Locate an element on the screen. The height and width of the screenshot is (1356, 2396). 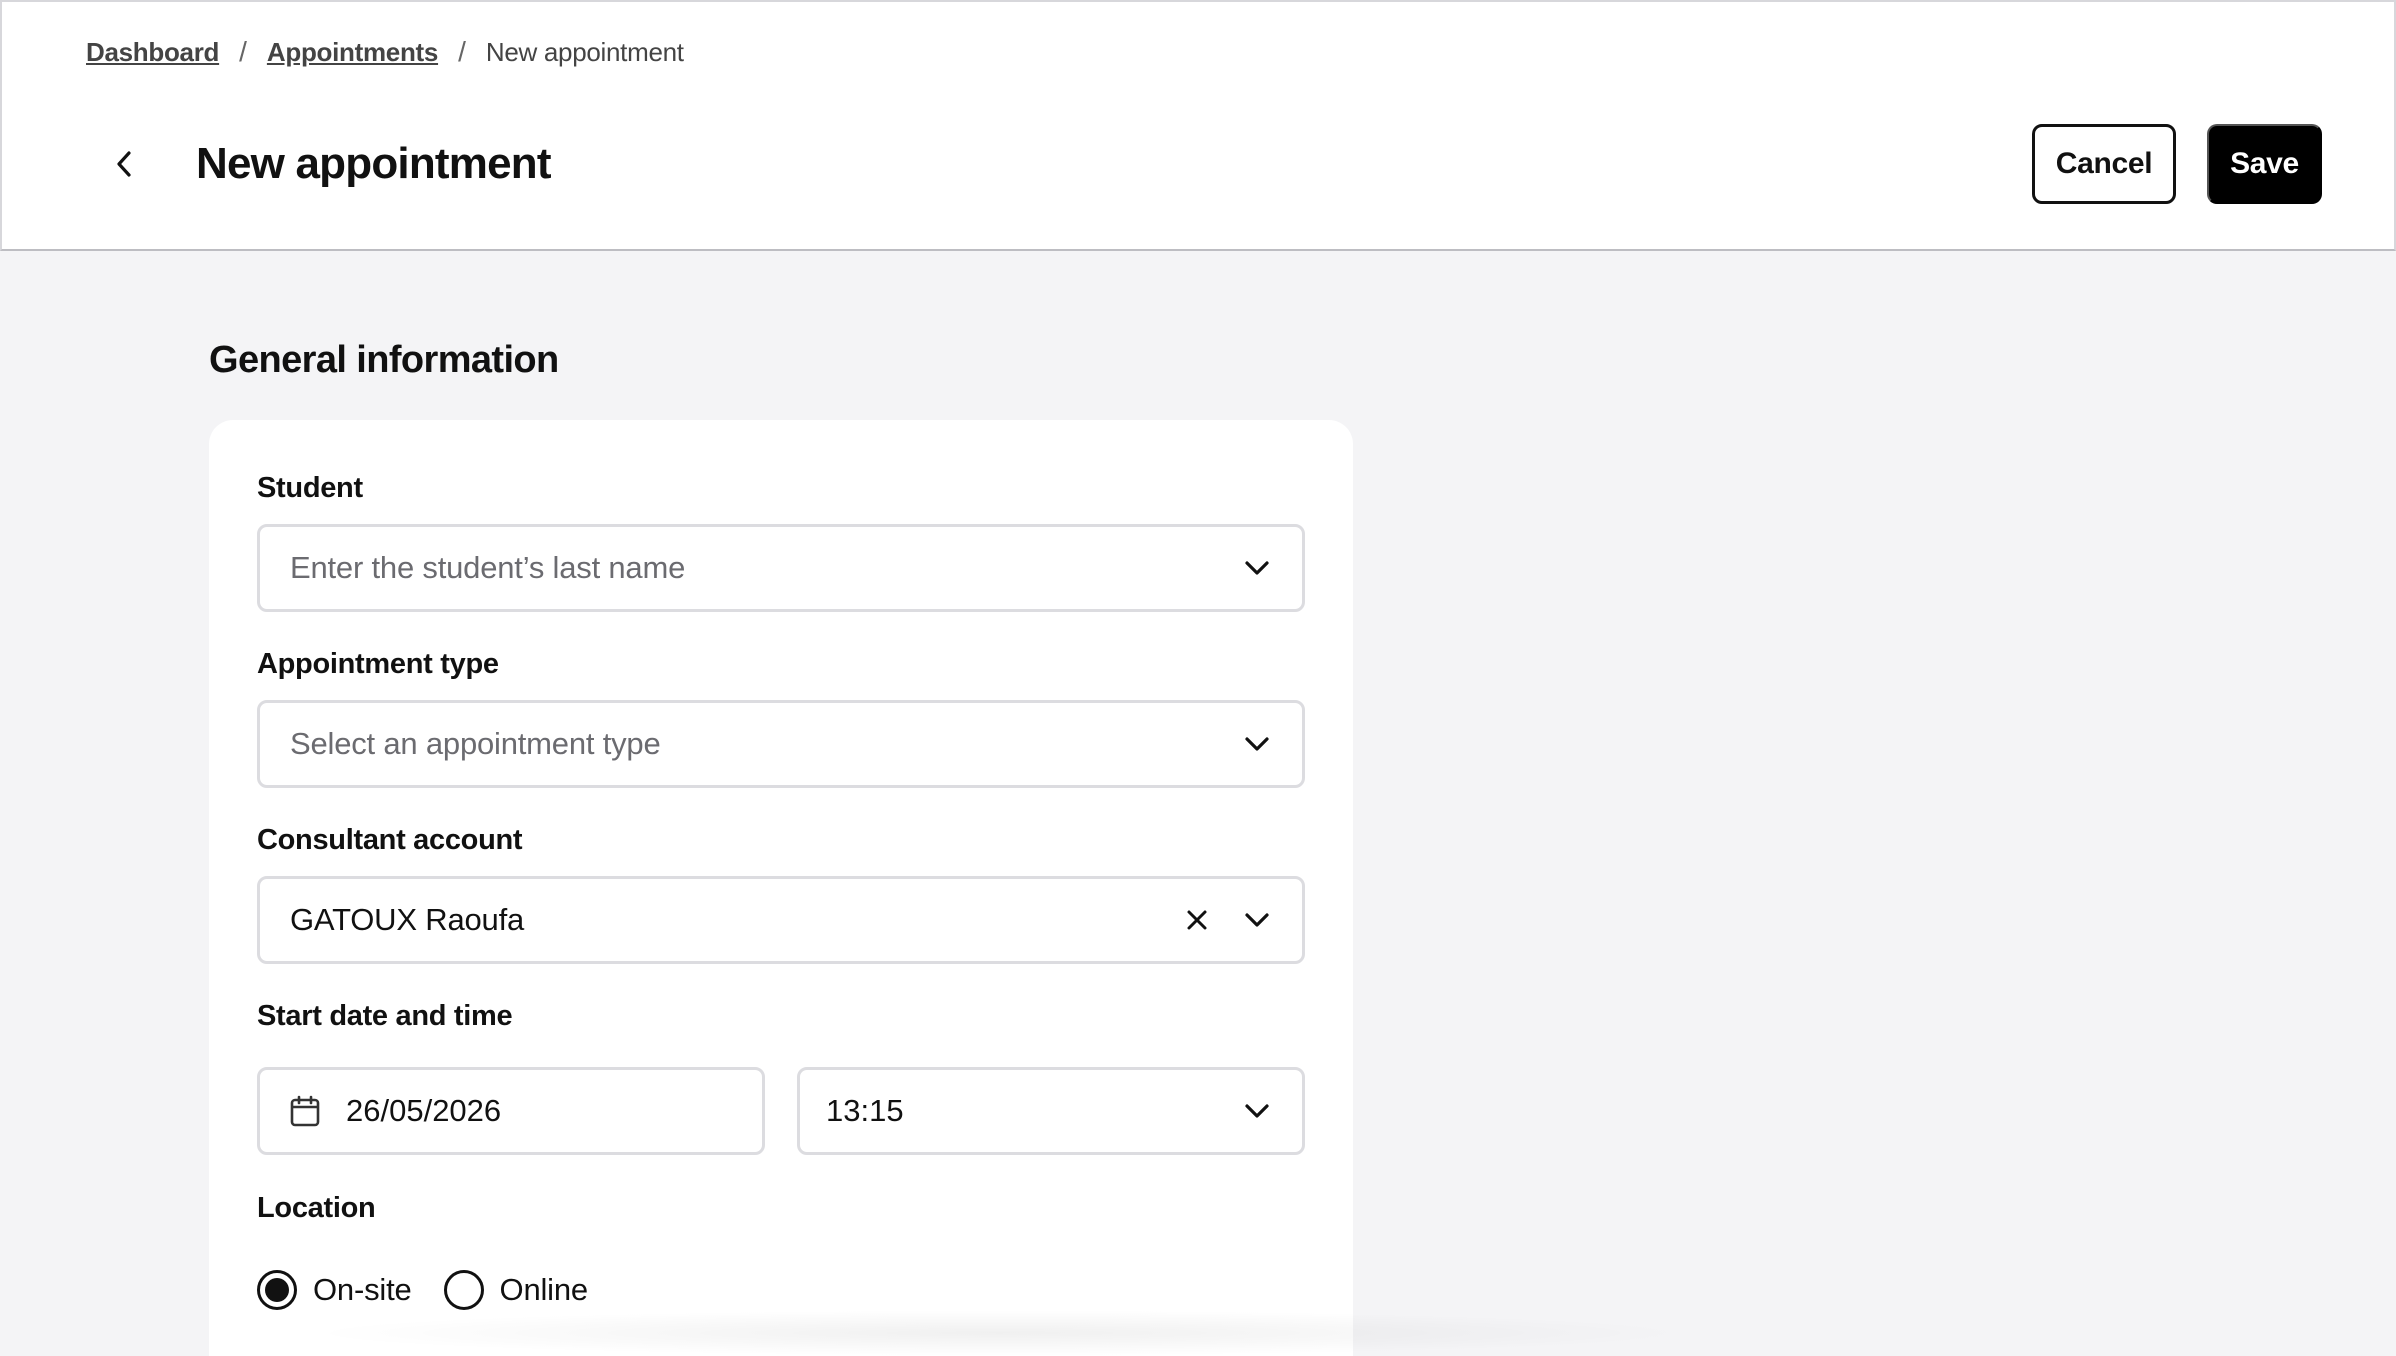
cancel-button: Cancel is located at coordinates (2104, 164).